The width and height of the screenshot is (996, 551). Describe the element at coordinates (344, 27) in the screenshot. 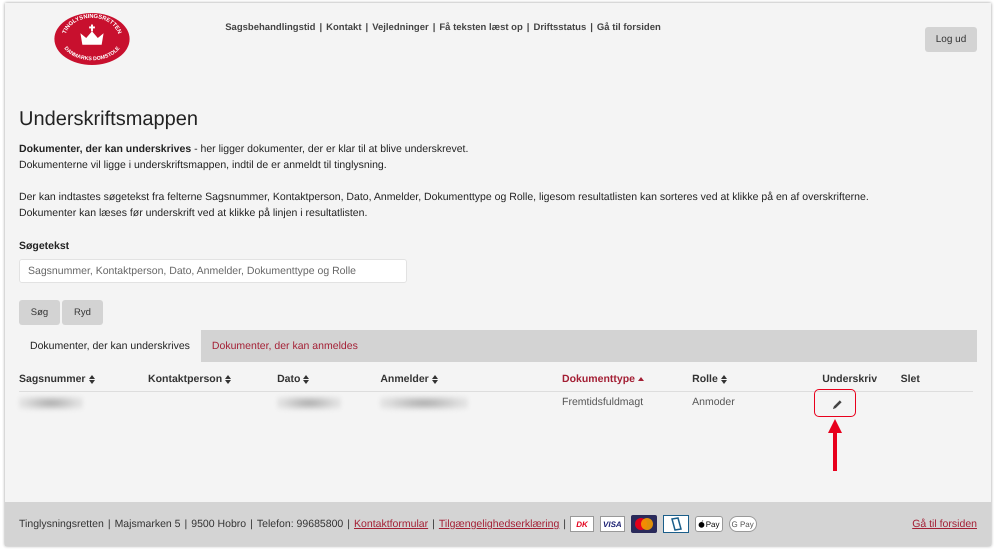

I see `nav-link: Kontakt` at that location.